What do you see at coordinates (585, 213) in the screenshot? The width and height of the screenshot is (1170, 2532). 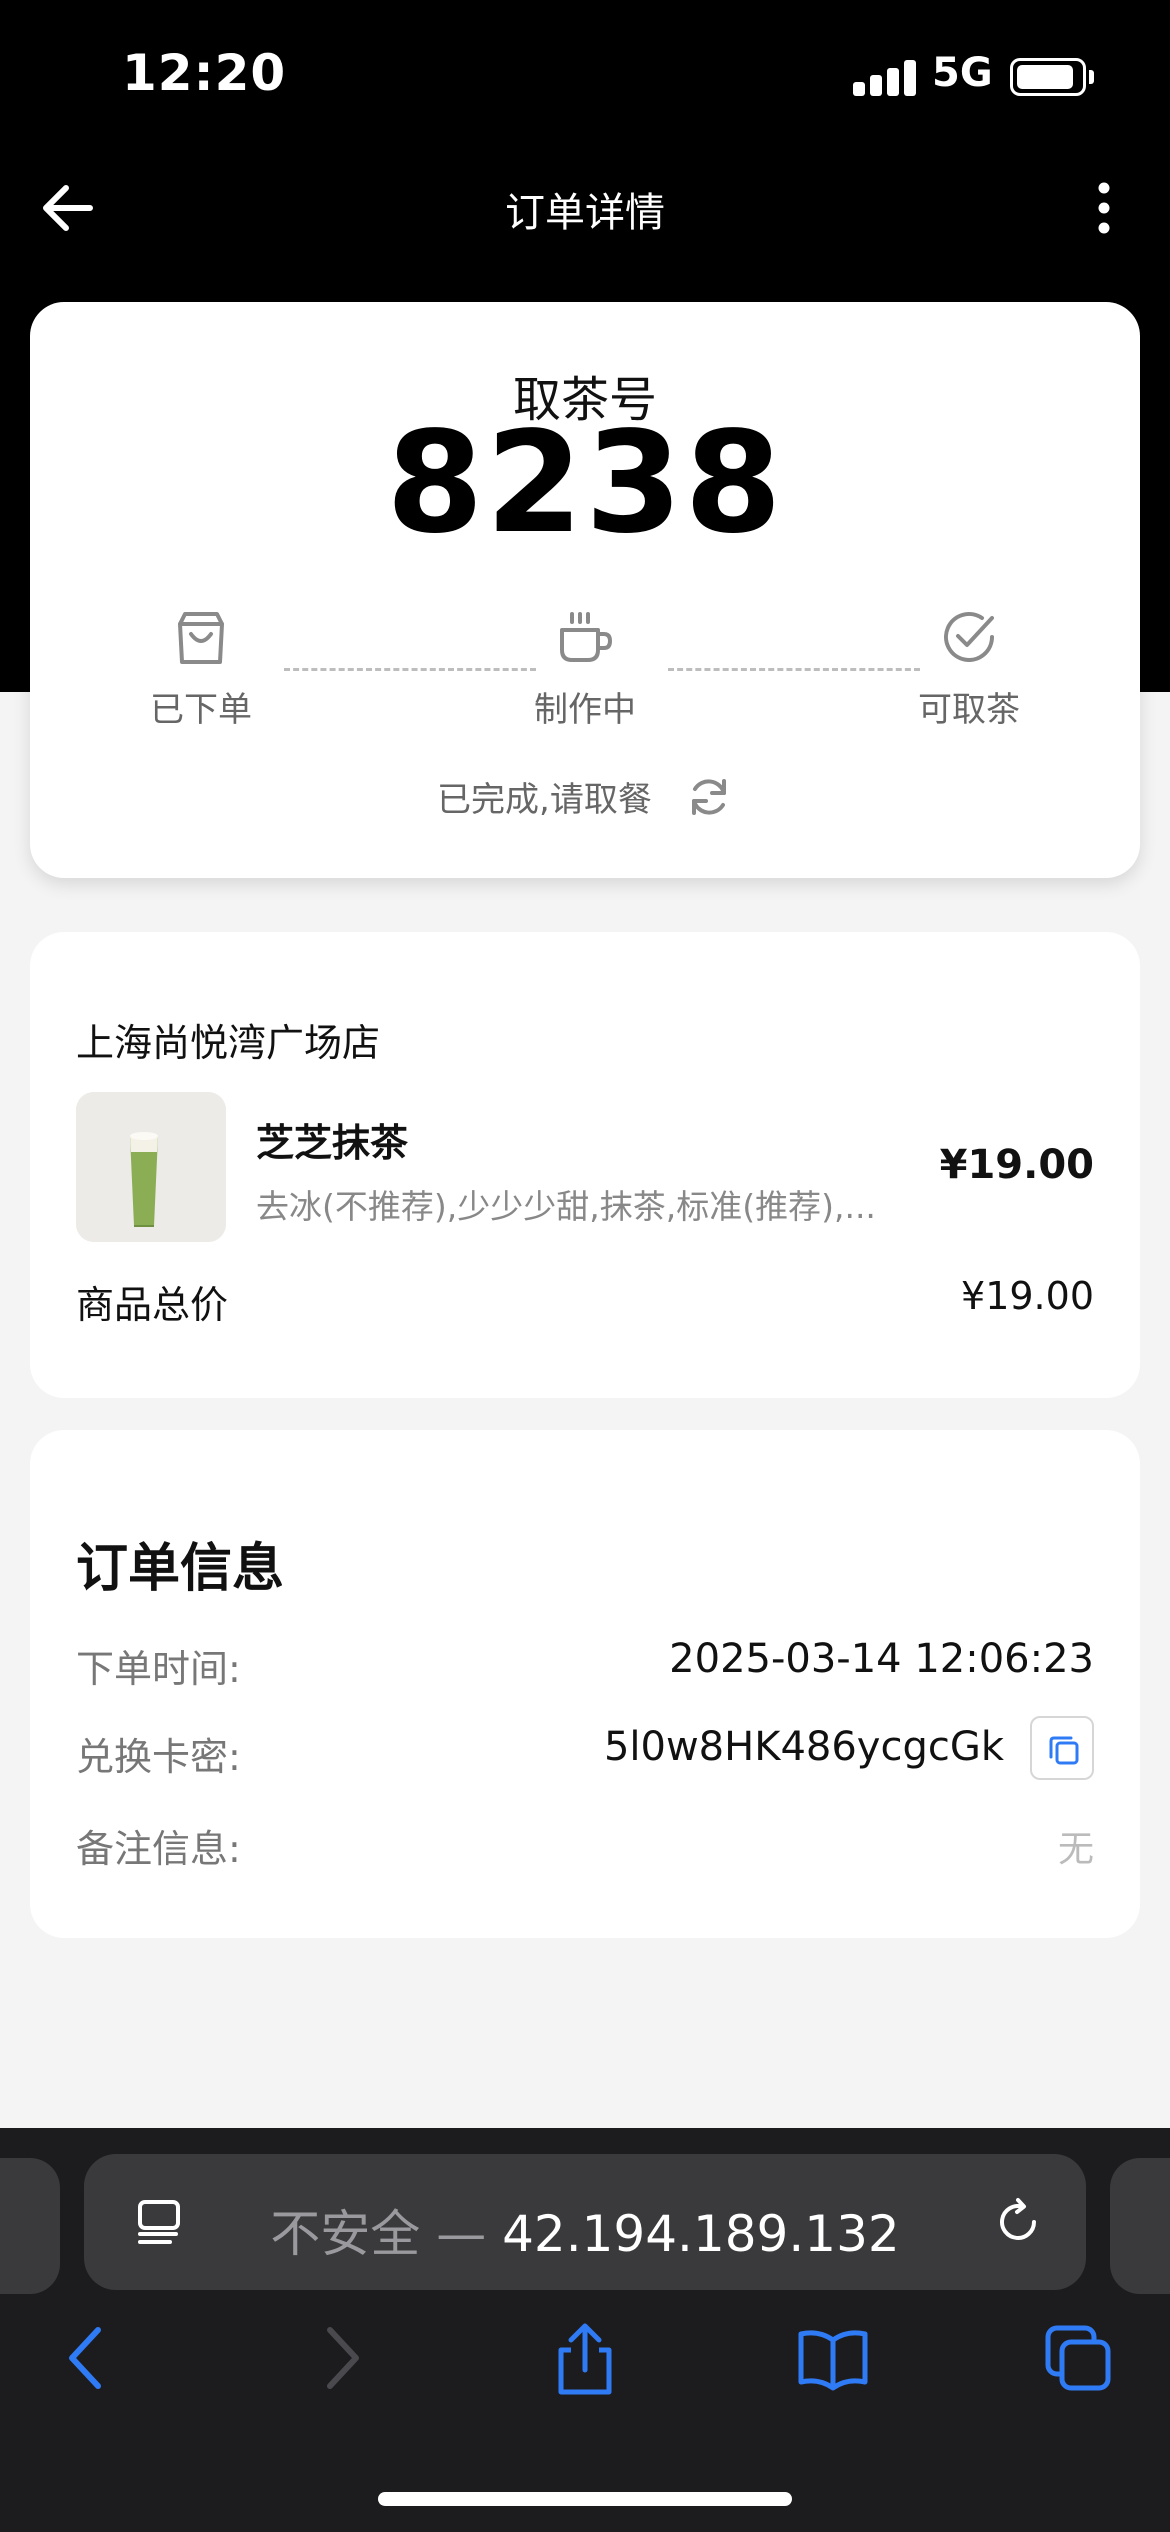 I see `page-title: 订单详情` at bounding box center [585, 213].